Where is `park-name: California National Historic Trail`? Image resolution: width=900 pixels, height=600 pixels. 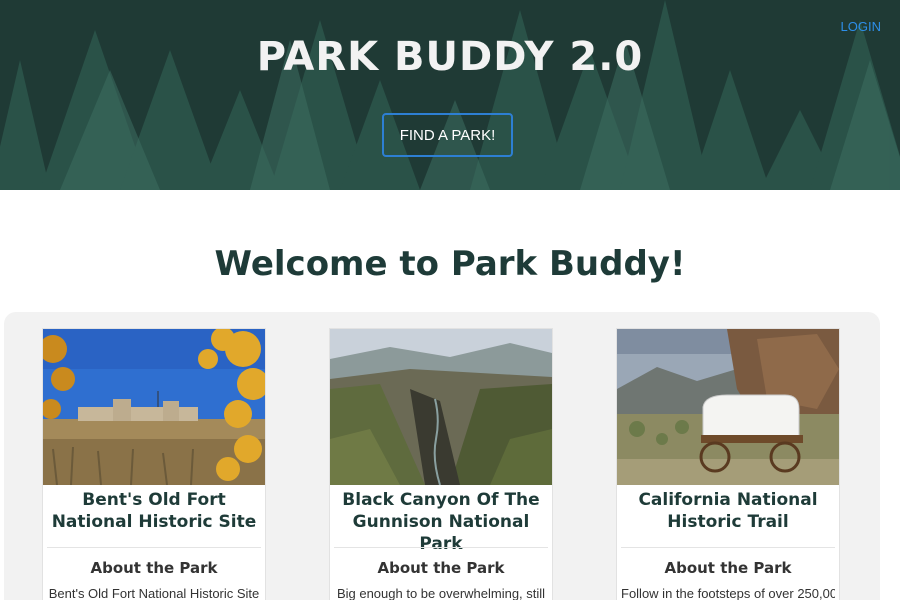
park-name: California National Historic Trail is located at coordinates (728, 511).